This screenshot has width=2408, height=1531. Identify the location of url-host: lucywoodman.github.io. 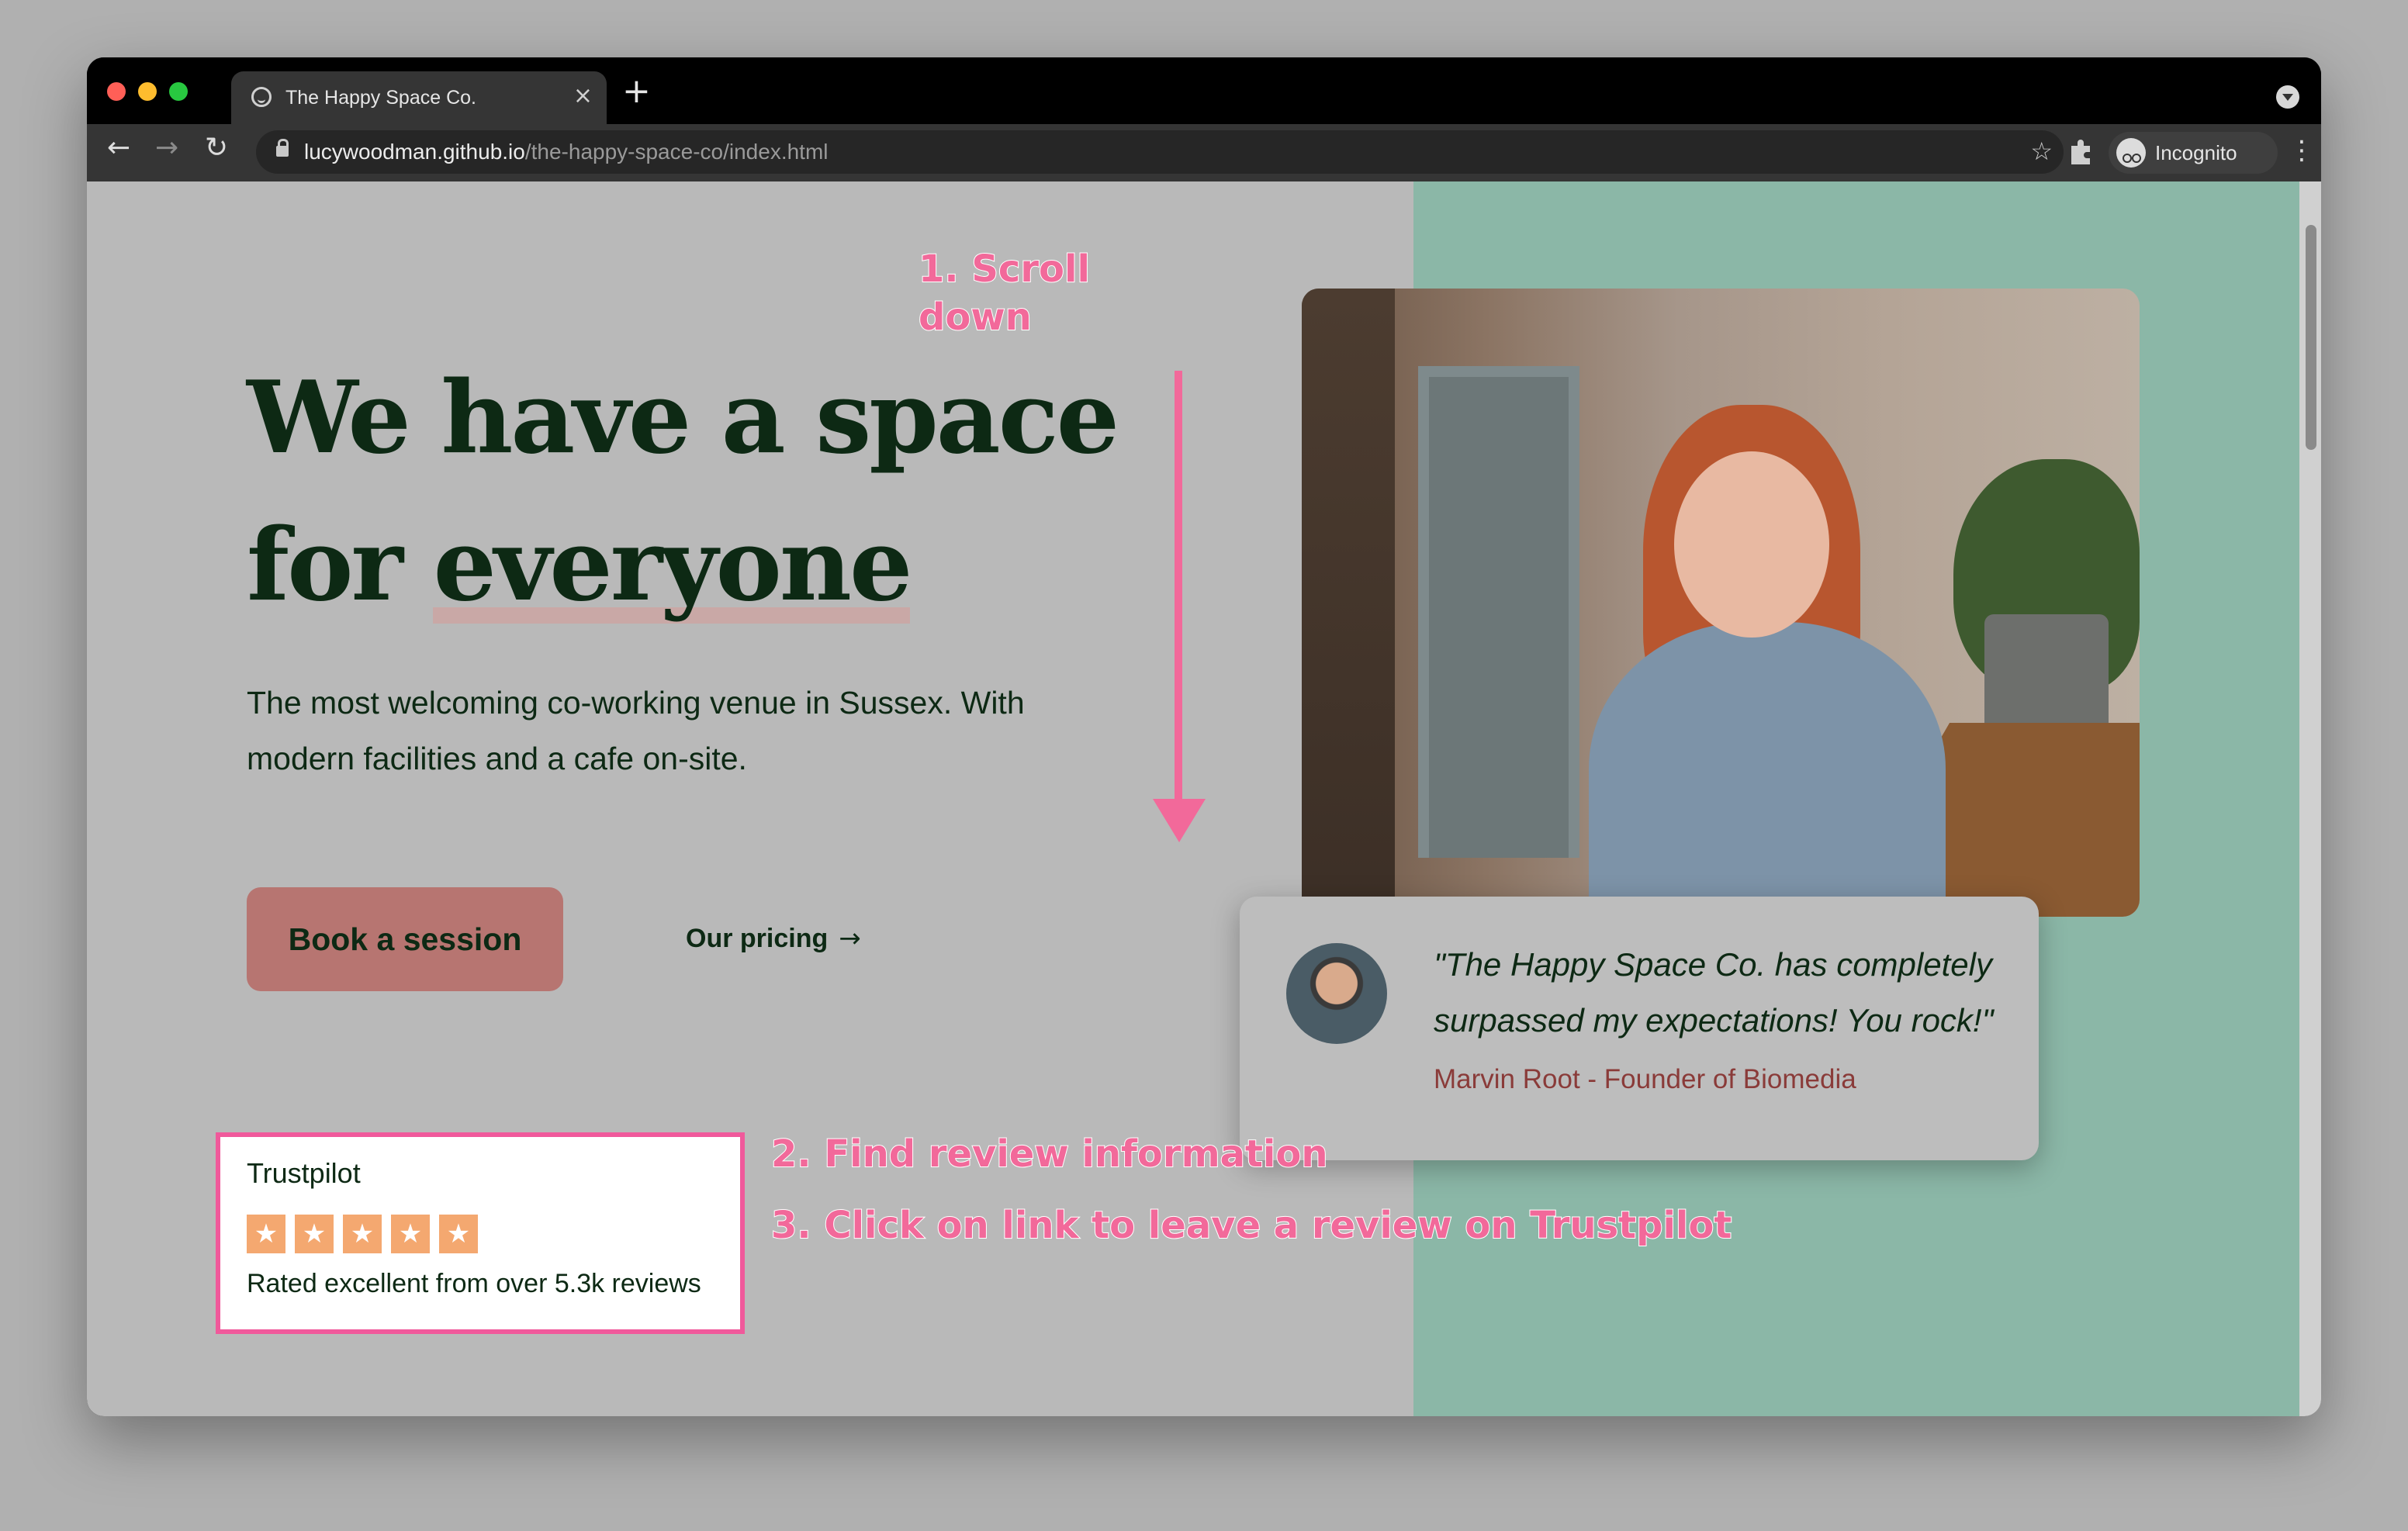
(415, 152).